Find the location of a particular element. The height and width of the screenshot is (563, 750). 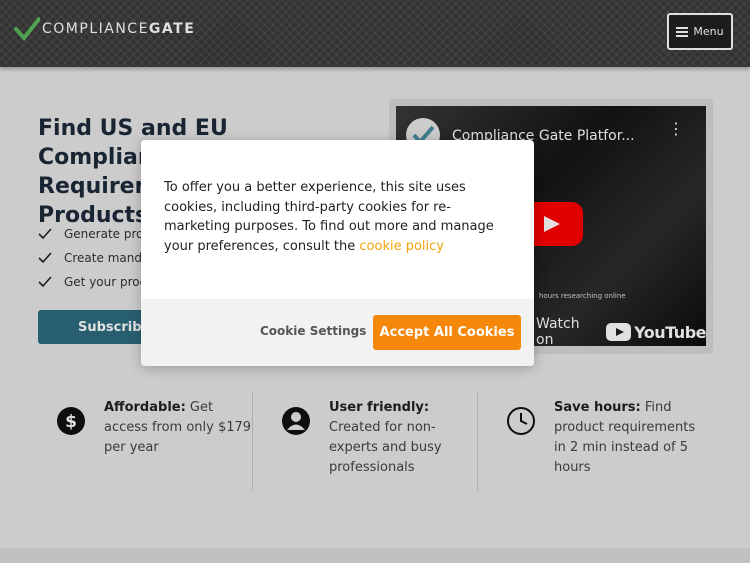

cookie-settings-button: Cookie Settings is located at coordinates (313, 331).